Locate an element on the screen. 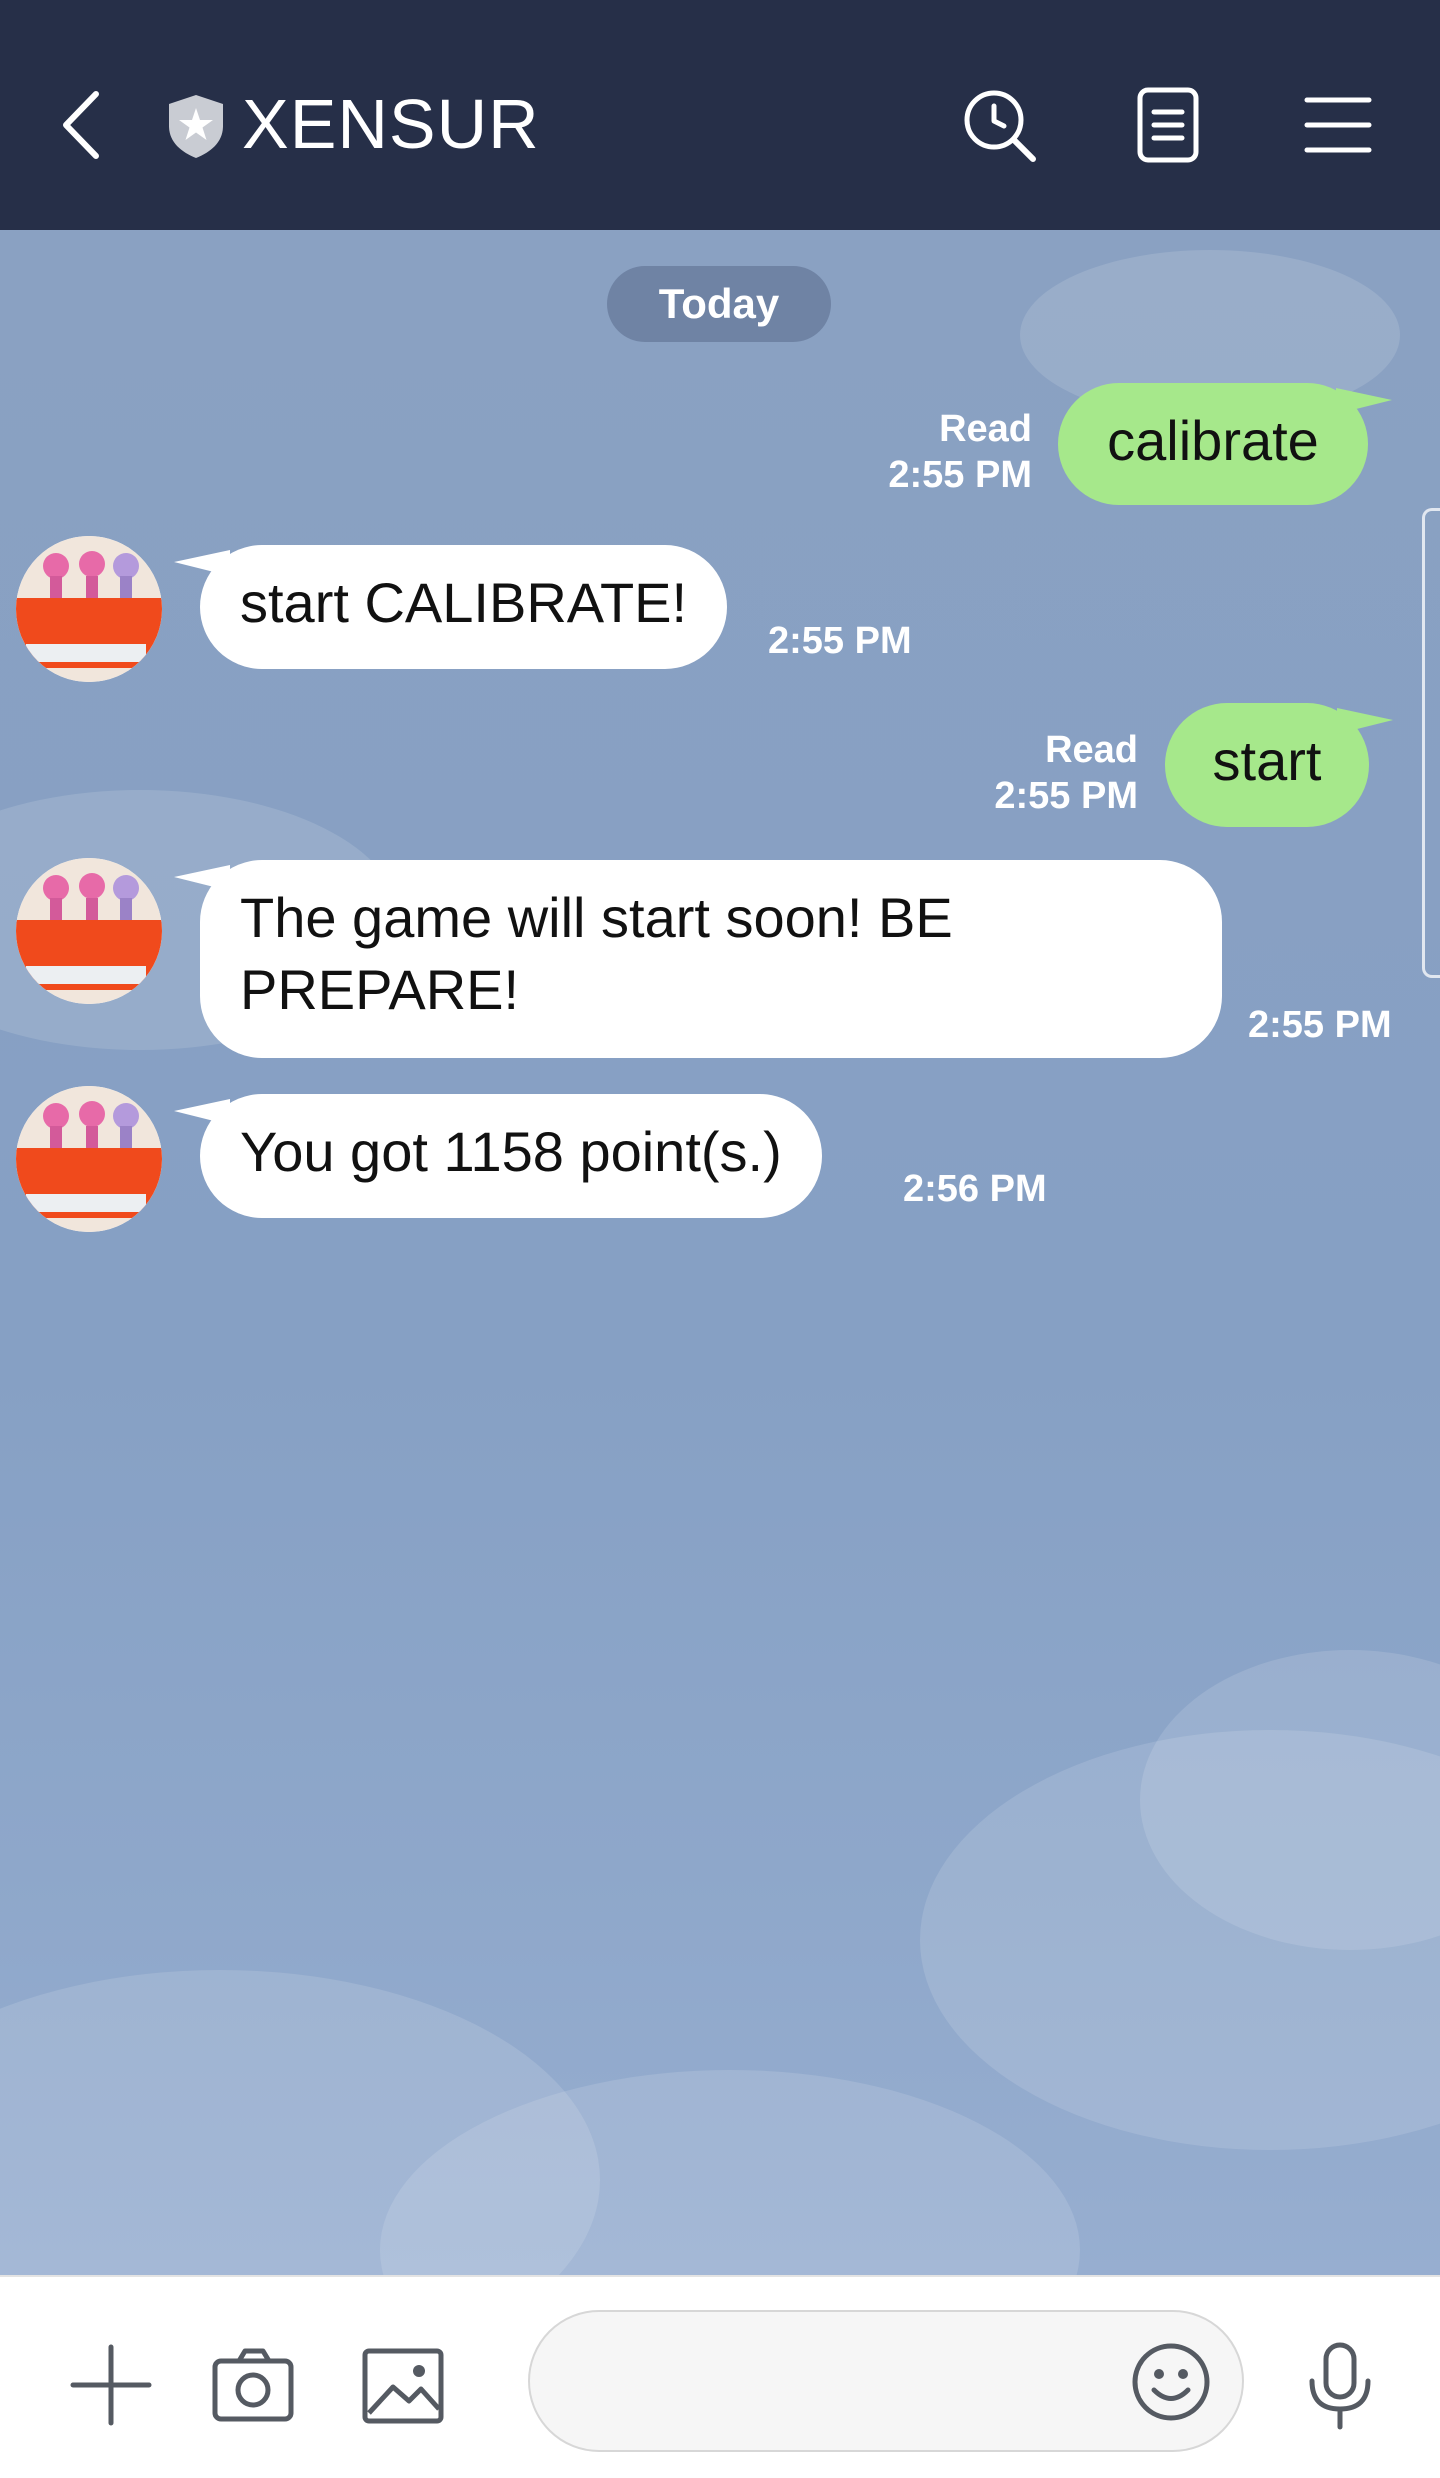 The height and width of the screenshot is (2478, 1440). emoji-button is located at coordinates (1171, 2382).